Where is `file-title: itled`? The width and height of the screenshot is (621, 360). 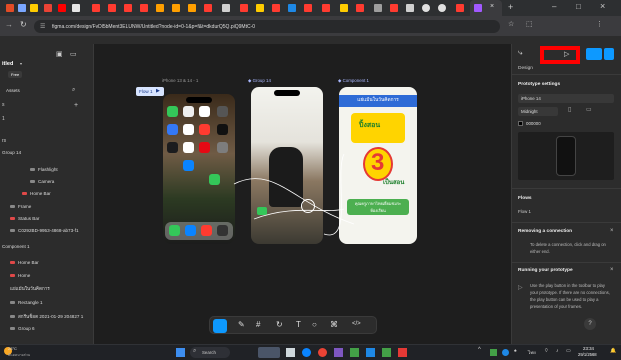 file-title: itled is located at coordinates (7, 64).